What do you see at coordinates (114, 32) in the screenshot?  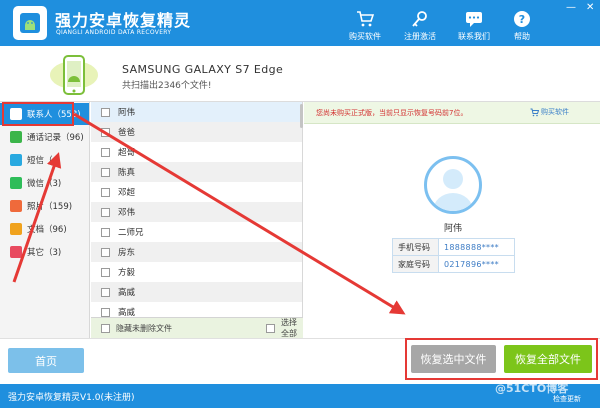 I see `app-subtitle: QIANGLI ANDROID DATA RECOVERY` at bounding box center [114, 32].